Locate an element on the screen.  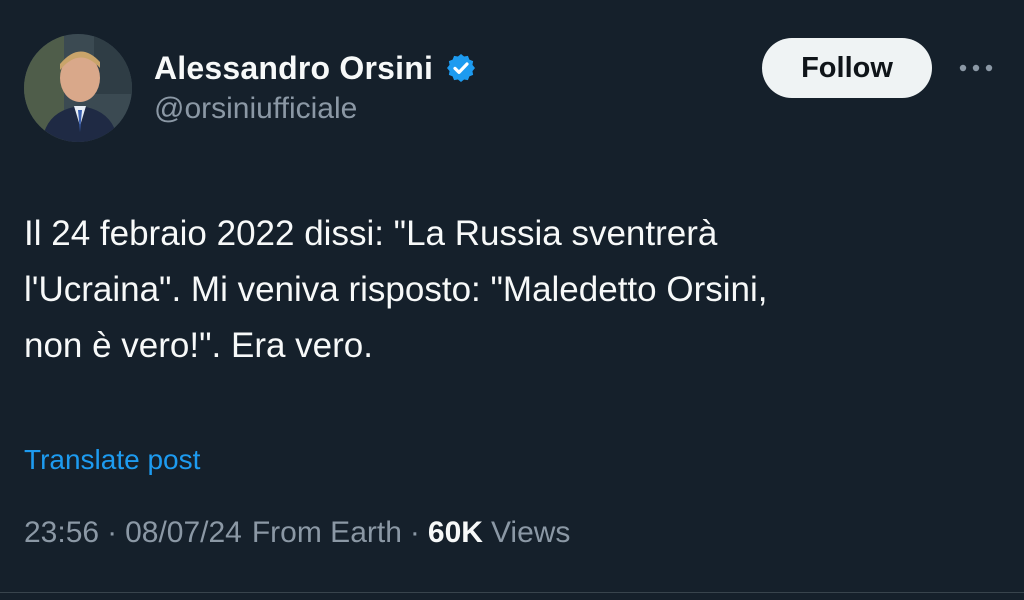
post-meta: 23:56 · 08/07/24 From Earth · 60K Views is located at coordinates (297, 533).